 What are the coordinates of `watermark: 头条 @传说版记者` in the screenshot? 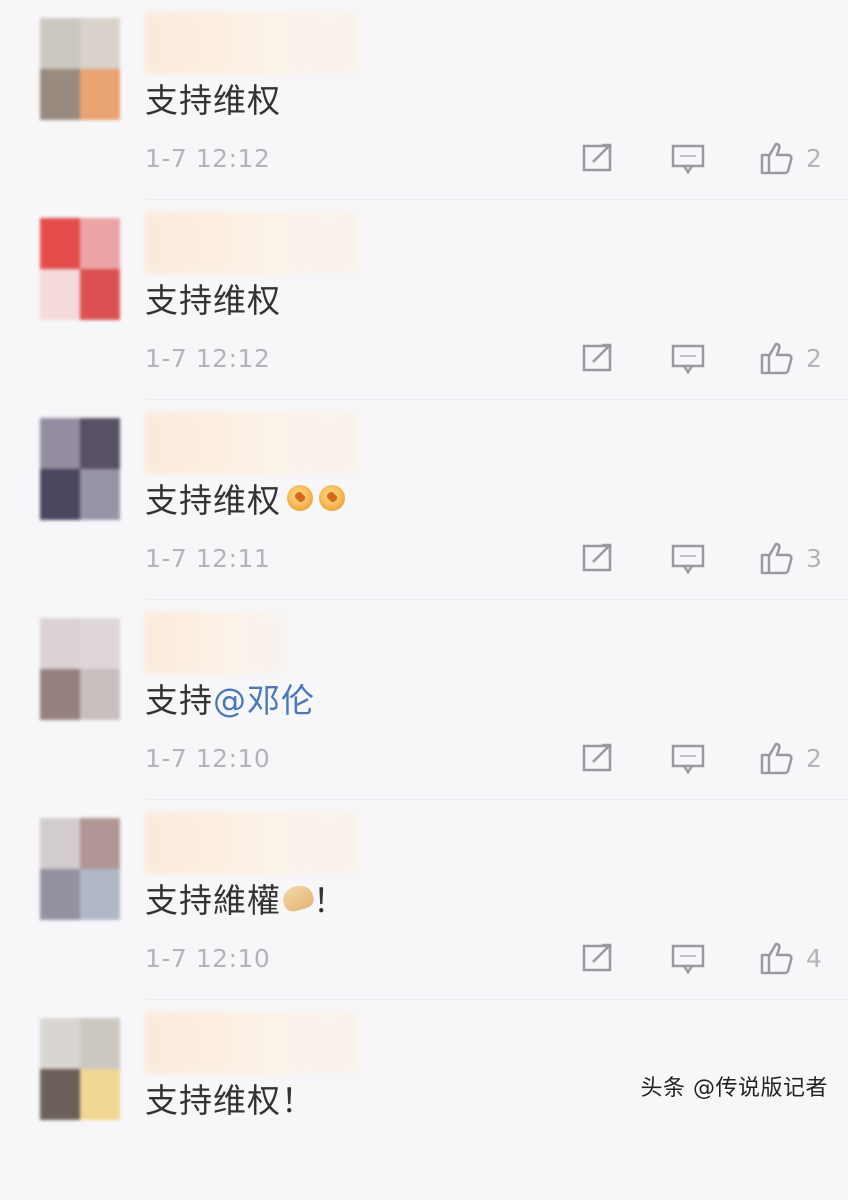 It's located at (734, 1088).